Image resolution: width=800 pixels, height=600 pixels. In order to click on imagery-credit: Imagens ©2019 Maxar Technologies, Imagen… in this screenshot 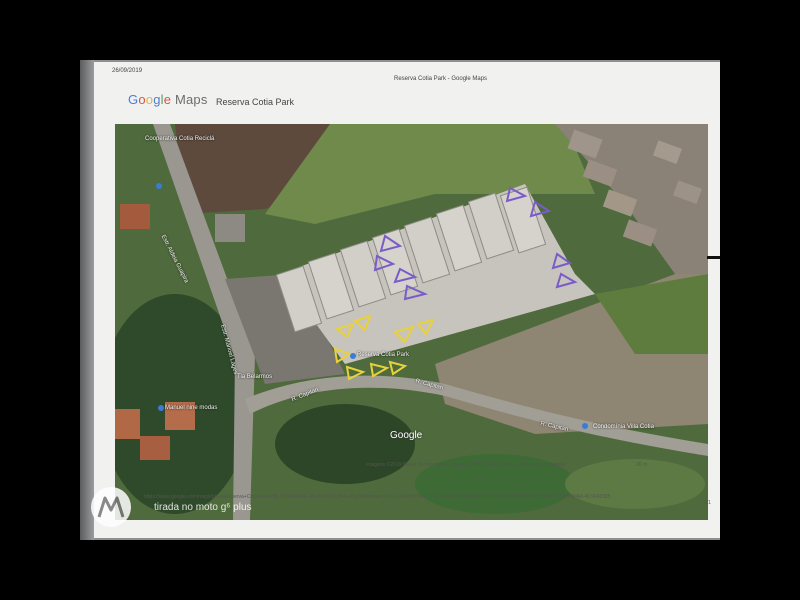, I will do `click(466, 465)`.